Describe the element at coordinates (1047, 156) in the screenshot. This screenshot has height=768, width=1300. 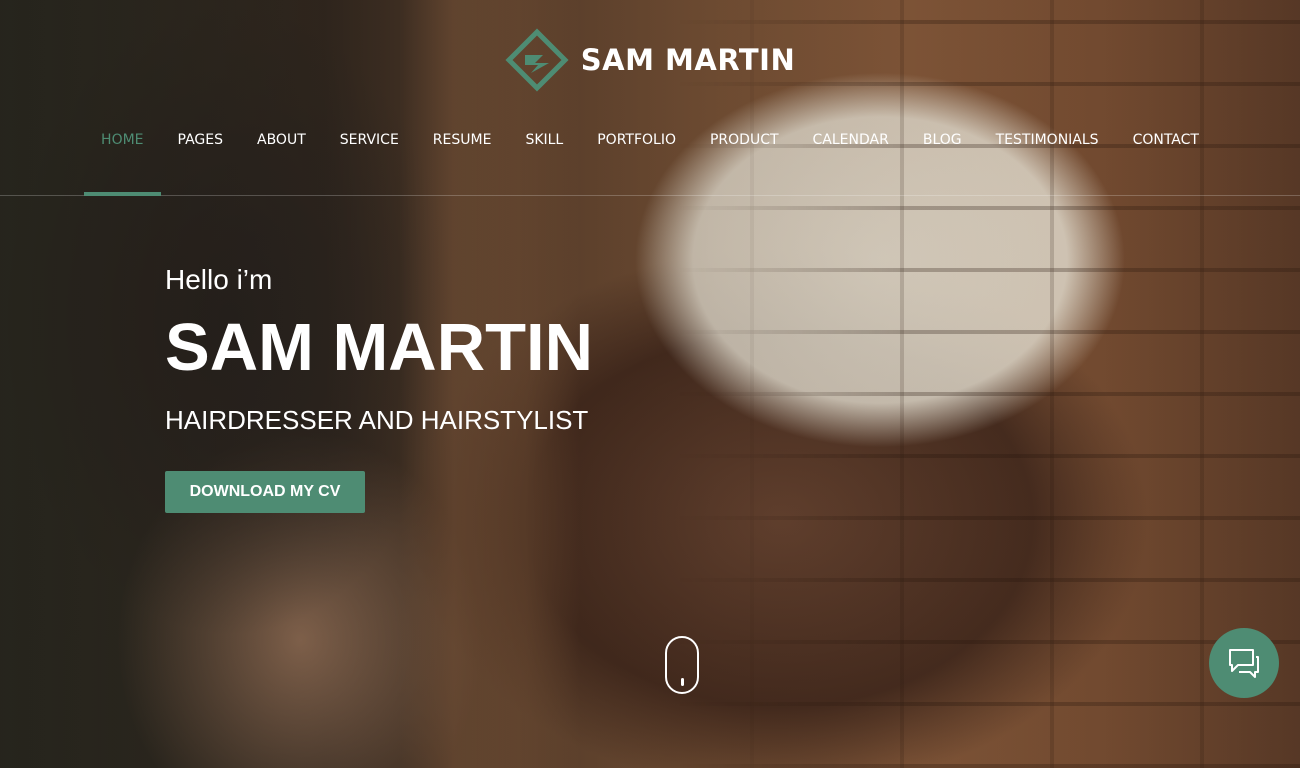
I see `nav-item-testimonials: TESTIMONIALS` at that location.